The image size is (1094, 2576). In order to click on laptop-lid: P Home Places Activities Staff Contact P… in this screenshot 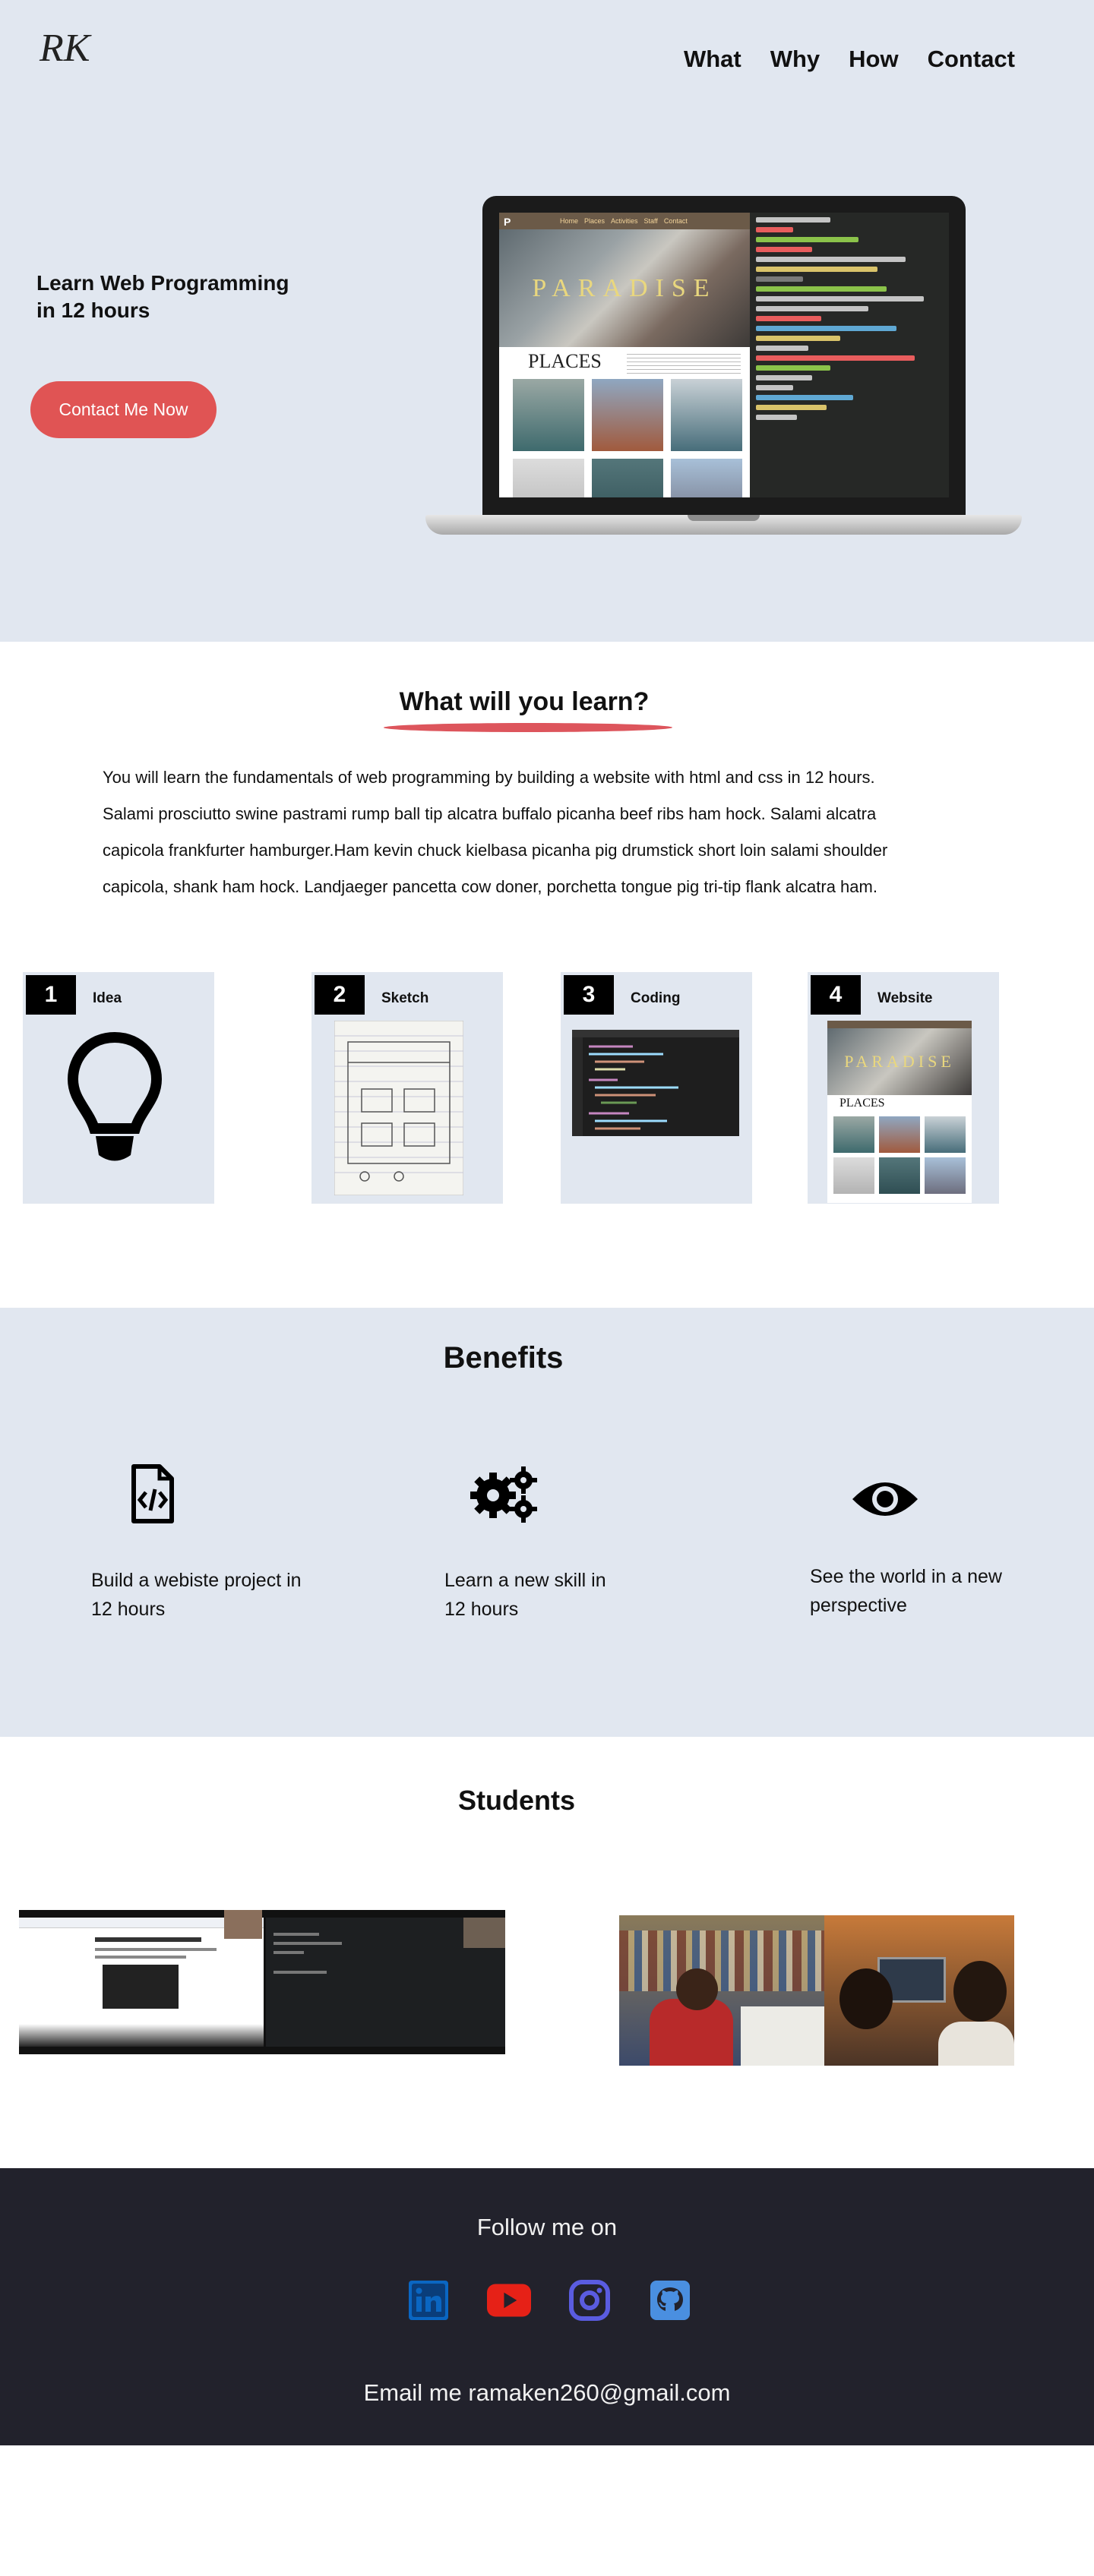, I will do `click(724, 357)`.